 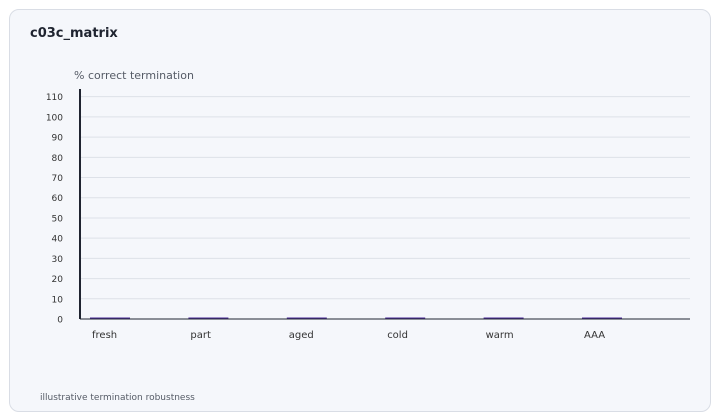 I want to click on y-tick-label: 40, so click(x=58, y=240).